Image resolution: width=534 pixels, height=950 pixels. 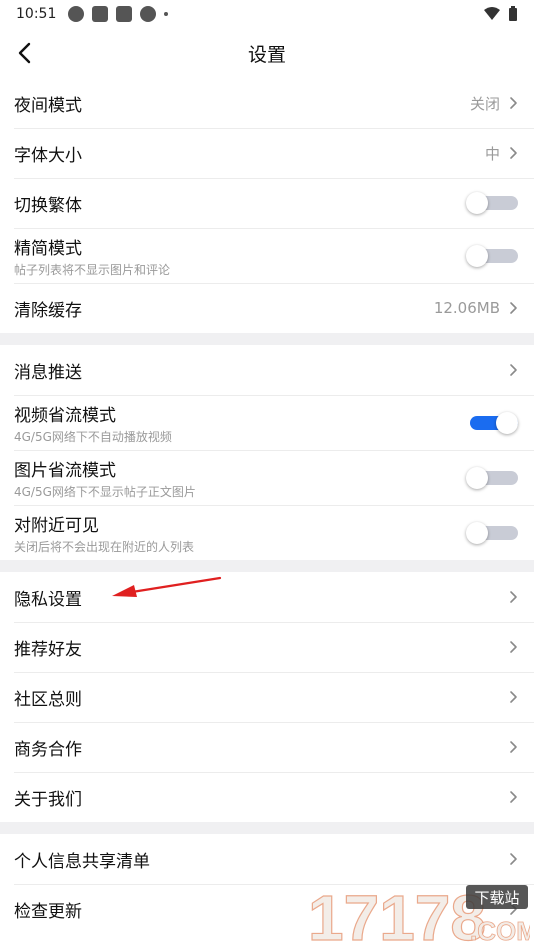 I want to click on wifi-icon, so click(x=492, y=13).